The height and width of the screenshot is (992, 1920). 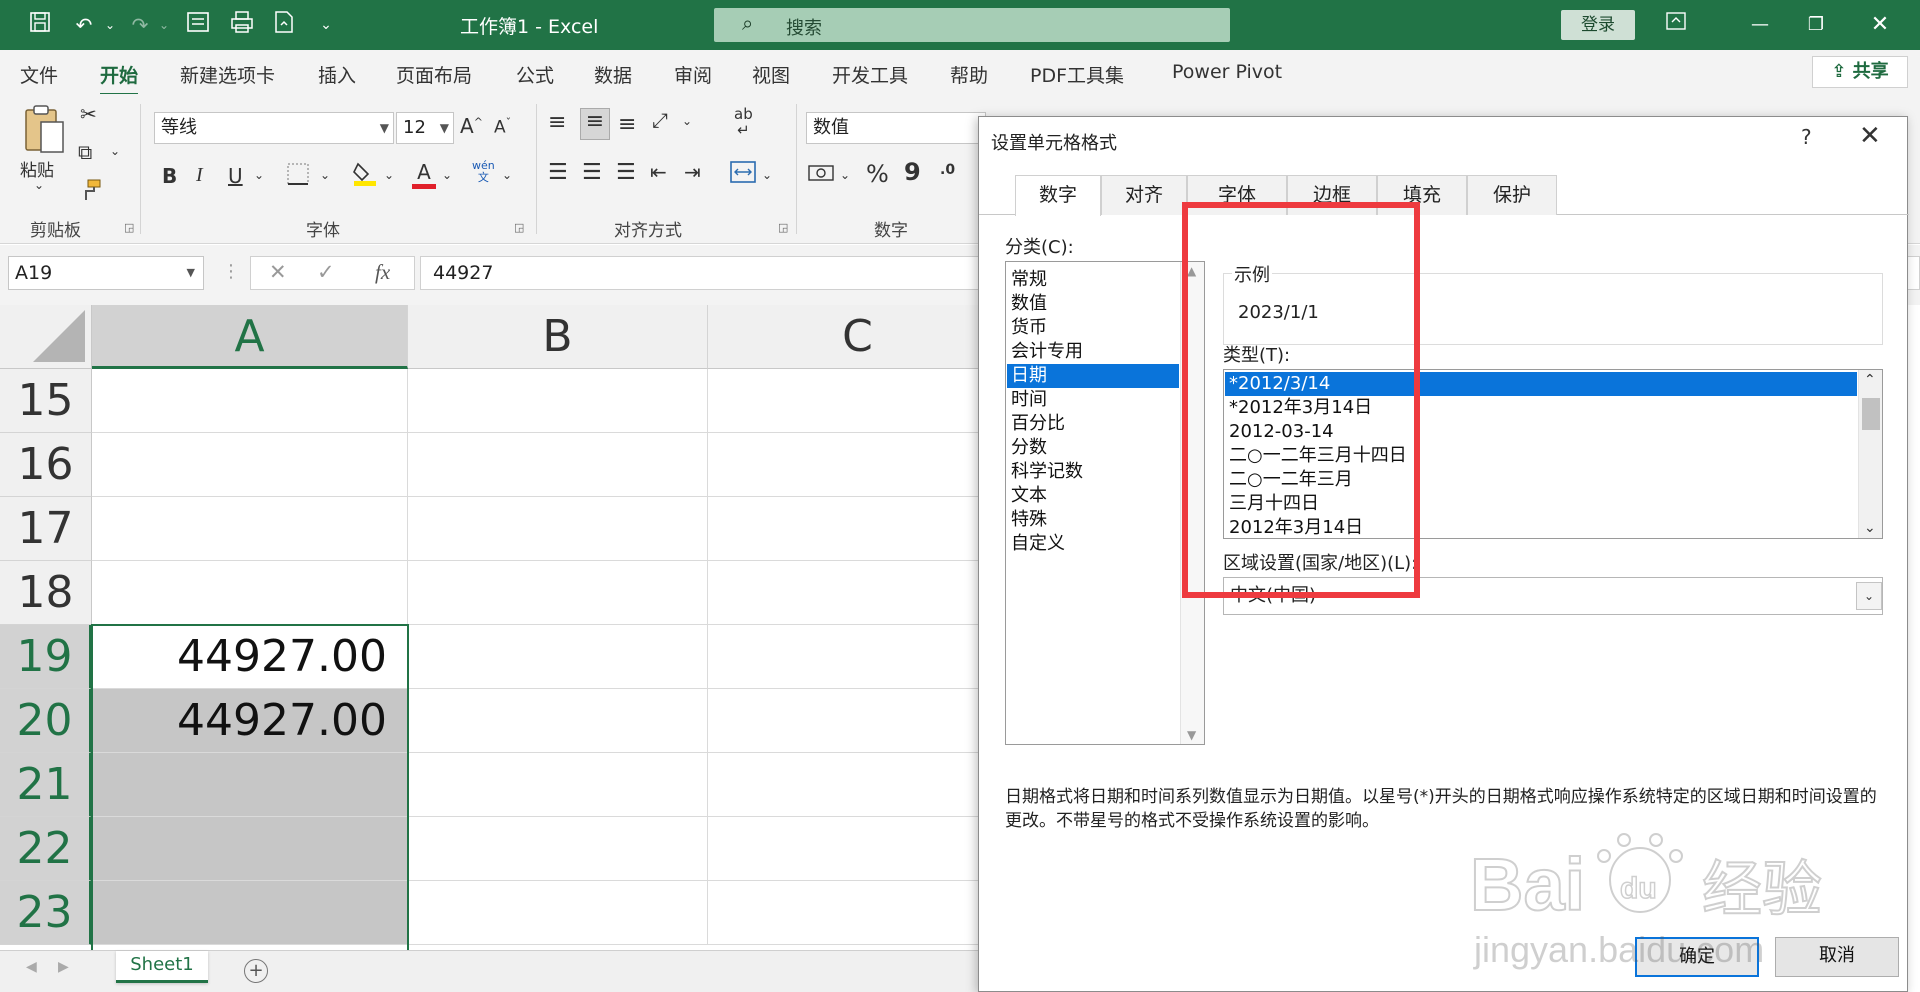 I want to click on scroll-up-icon: ⌃, so click(x=1870, y=380).